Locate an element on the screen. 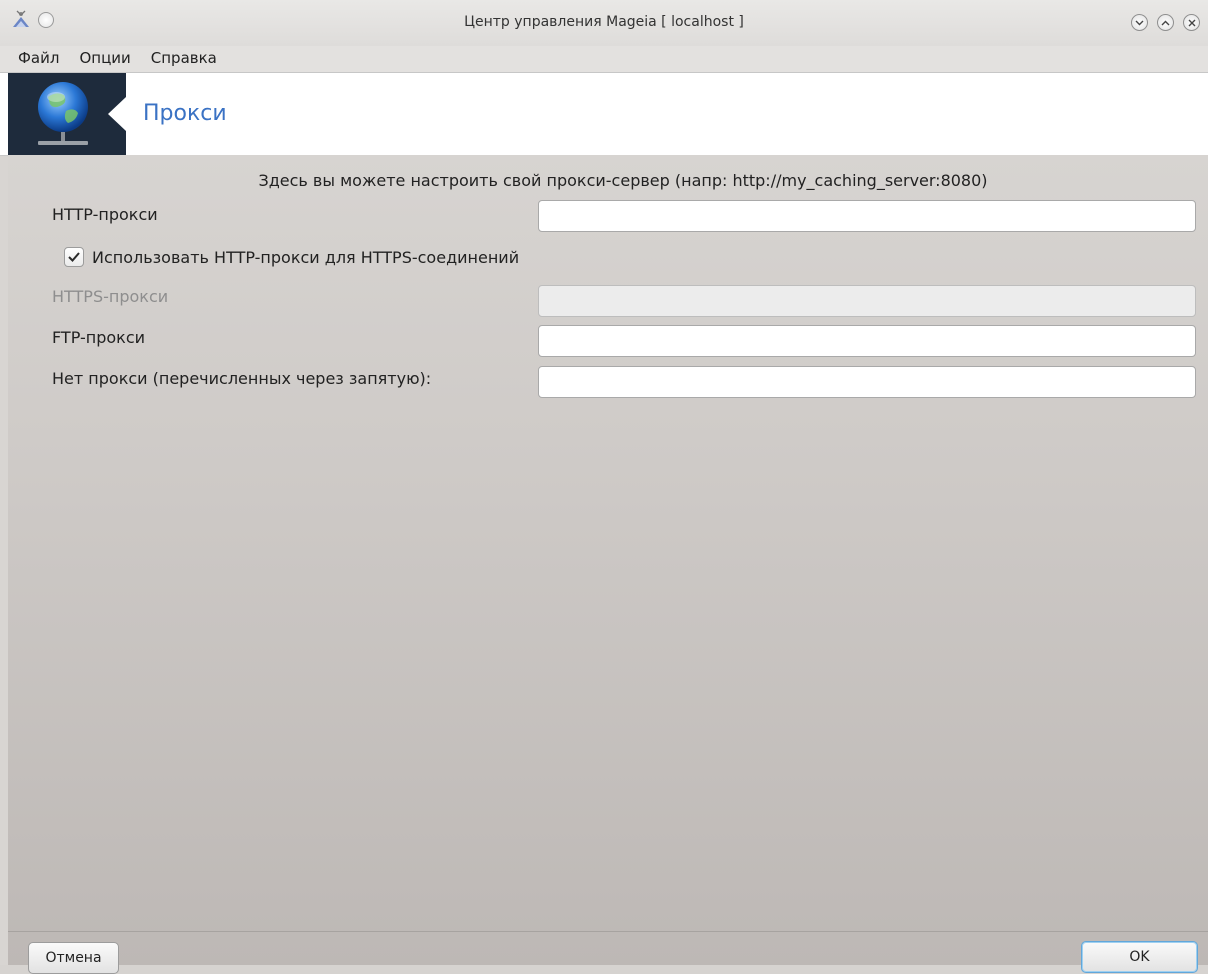 This screenshot has width=1208, height=974. use-http-for-https-checkbox is located at coordinates (74, 257).